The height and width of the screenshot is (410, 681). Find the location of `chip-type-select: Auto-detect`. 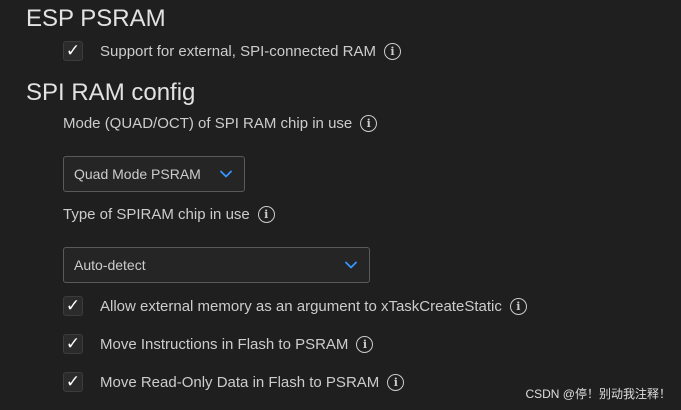

chip-type-select: Auto-detect is located at coordinates (216, 265).